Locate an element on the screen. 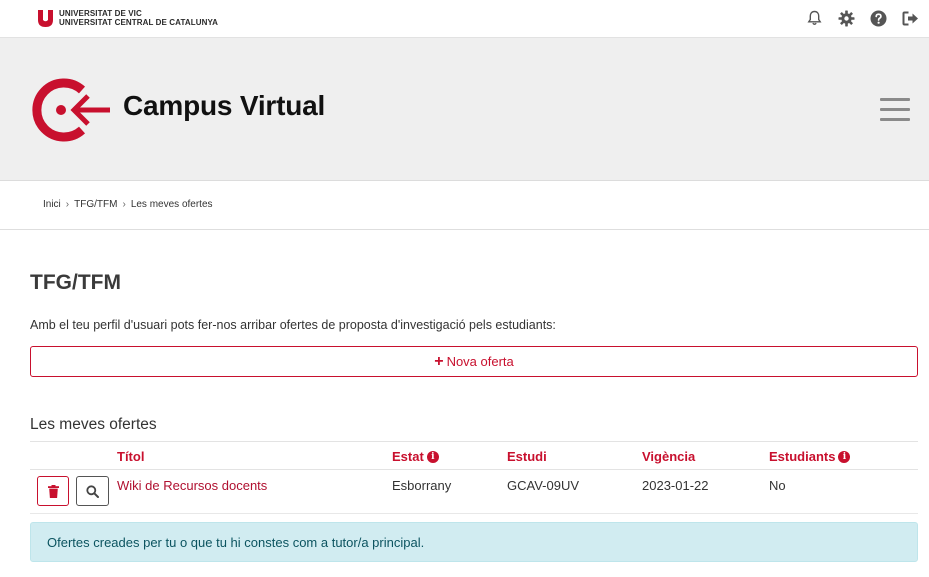  column-header-students-label: Estudiants is located at coordinates (802, 456).